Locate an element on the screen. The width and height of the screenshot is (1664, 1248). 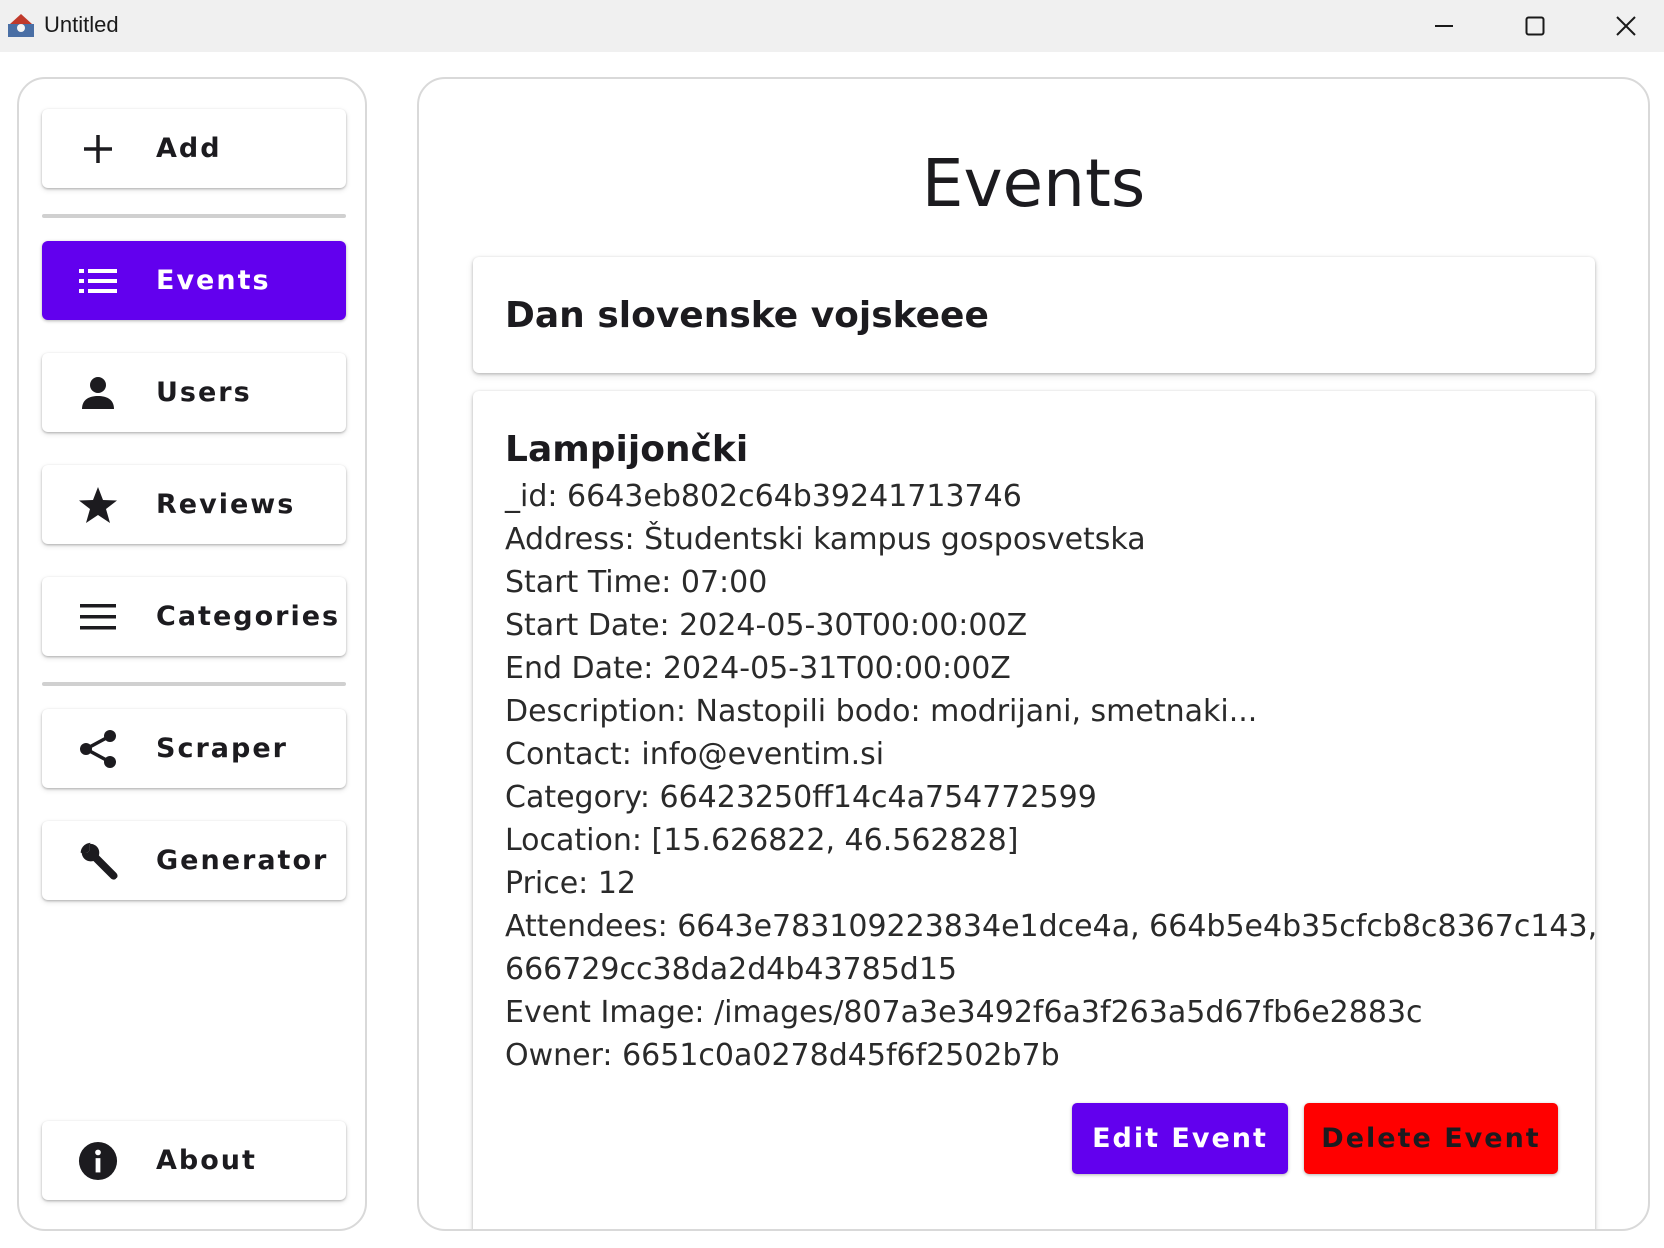
minimize-icon is located at coordinates (1444, 26).